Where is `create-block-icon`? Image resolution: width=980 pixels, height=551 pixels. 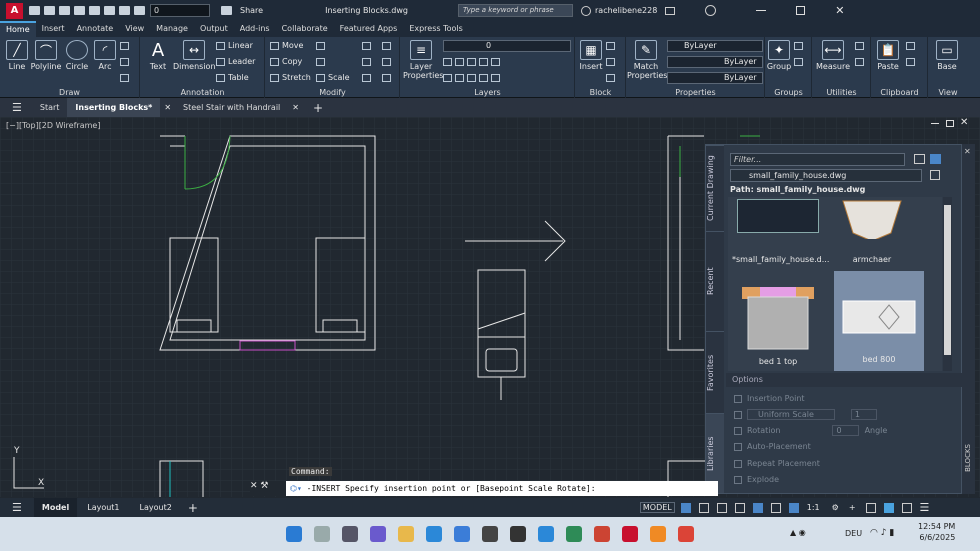 create-block-icon is located at coordinates (612, 45).